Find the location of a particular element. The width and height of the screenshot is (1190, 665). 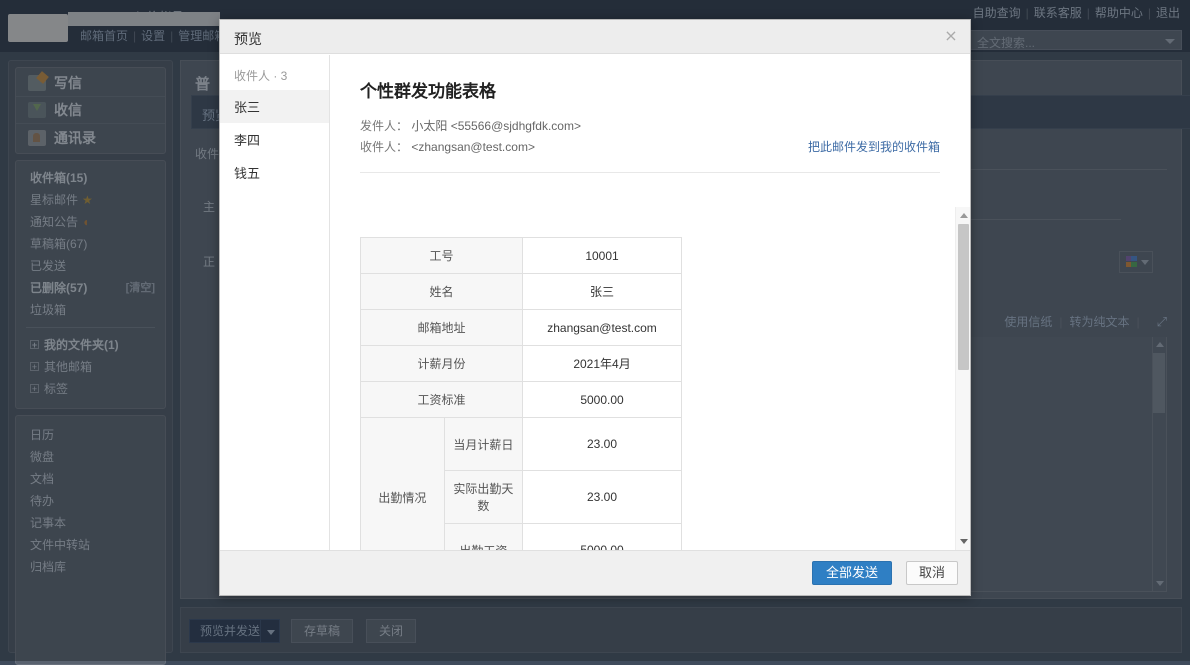

cell-value: 10001 is located at coordinates (602, 256).